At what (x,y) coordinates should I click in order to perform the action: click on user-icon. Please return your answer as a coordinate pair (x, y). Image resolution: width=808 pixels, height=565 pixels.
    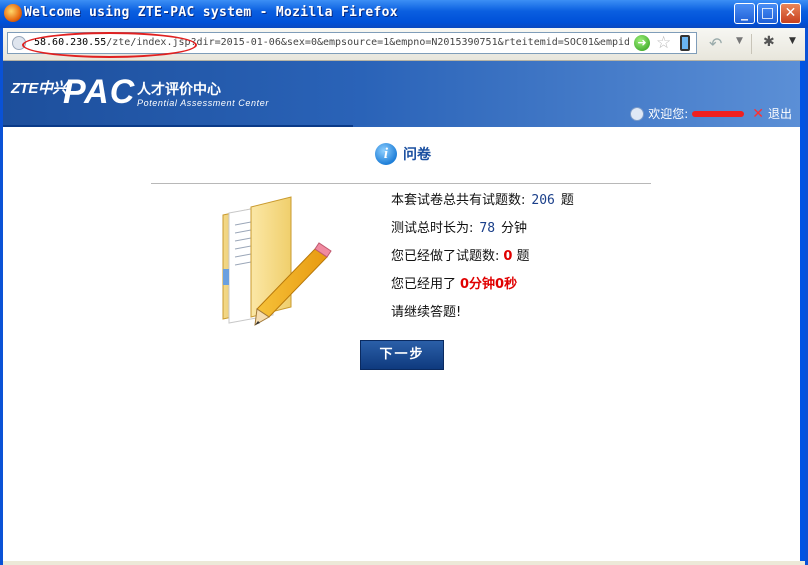
    Looking at the image, I should click on (637, 113).